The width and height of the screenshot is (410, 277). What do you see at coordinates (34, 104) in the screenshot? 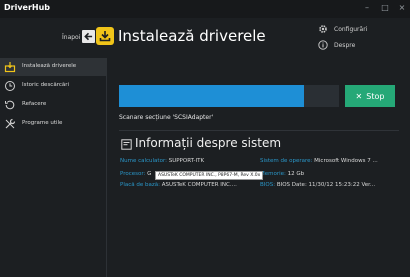
I see `sidebar-item-label: Refacere` at bounding box center [34, 104].